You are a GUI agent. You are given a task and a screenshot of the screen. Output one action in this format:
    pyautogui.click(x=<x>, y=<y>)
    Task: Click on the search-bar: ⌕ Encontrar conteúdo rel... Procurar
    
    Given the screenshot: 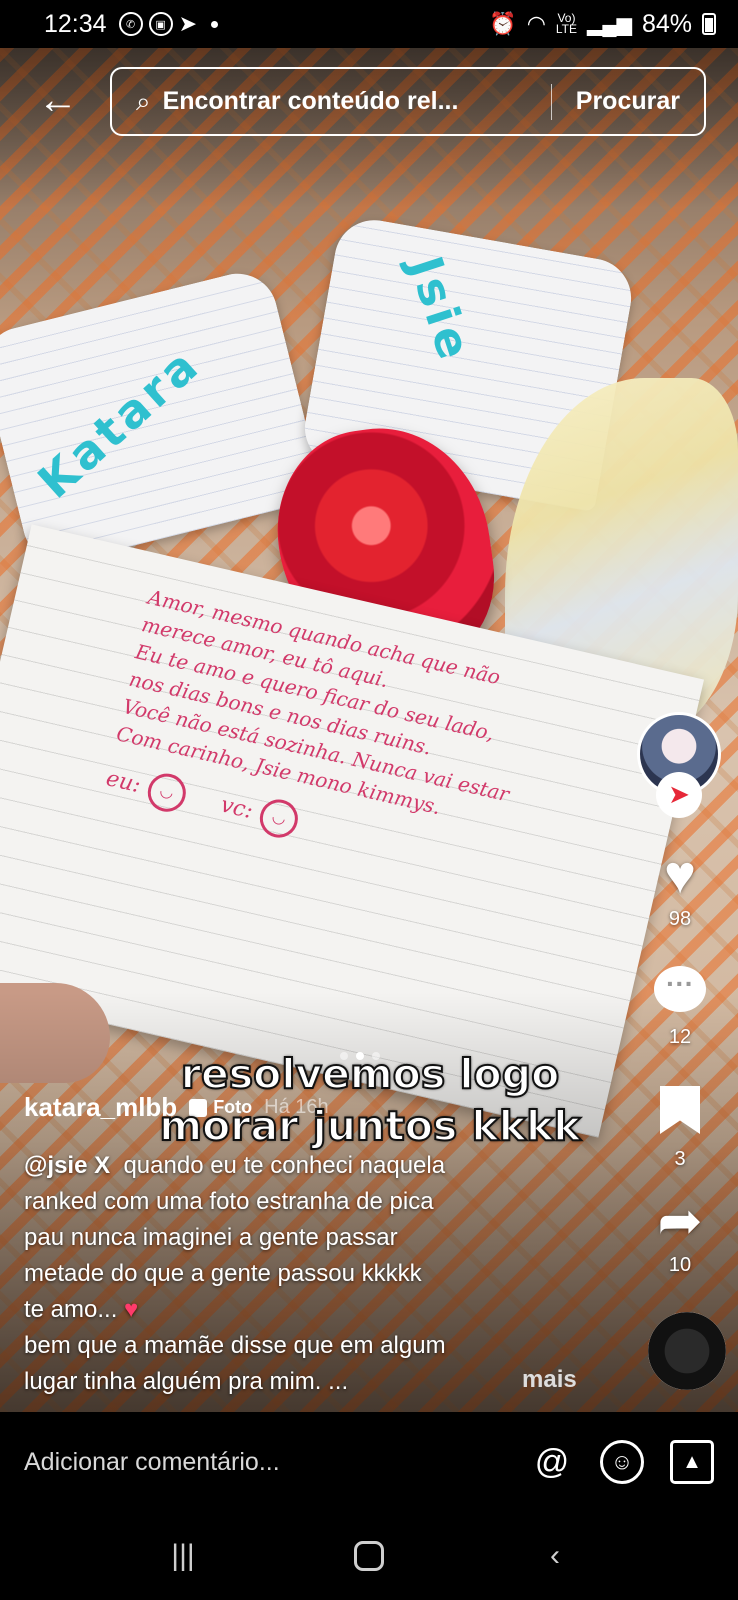 What is the action you would take?
    pyautogui.click(x=408, y=101)
    